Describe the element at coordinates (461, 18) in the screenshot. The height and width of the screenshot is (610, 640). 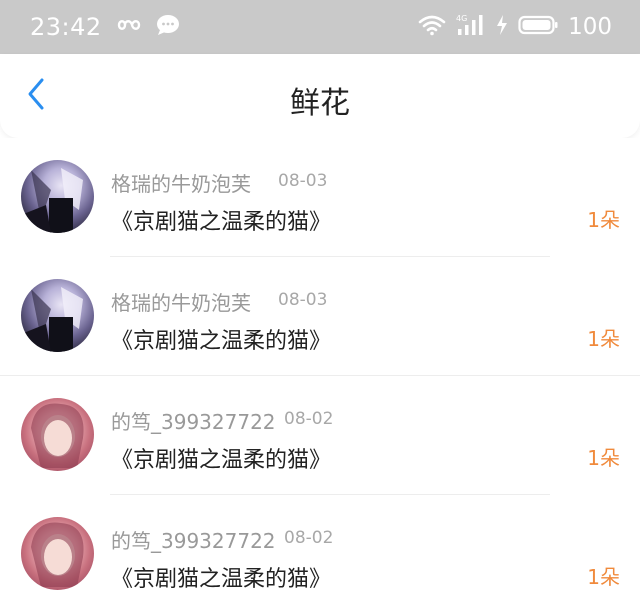
I see `svg-text: 4G` at that location.